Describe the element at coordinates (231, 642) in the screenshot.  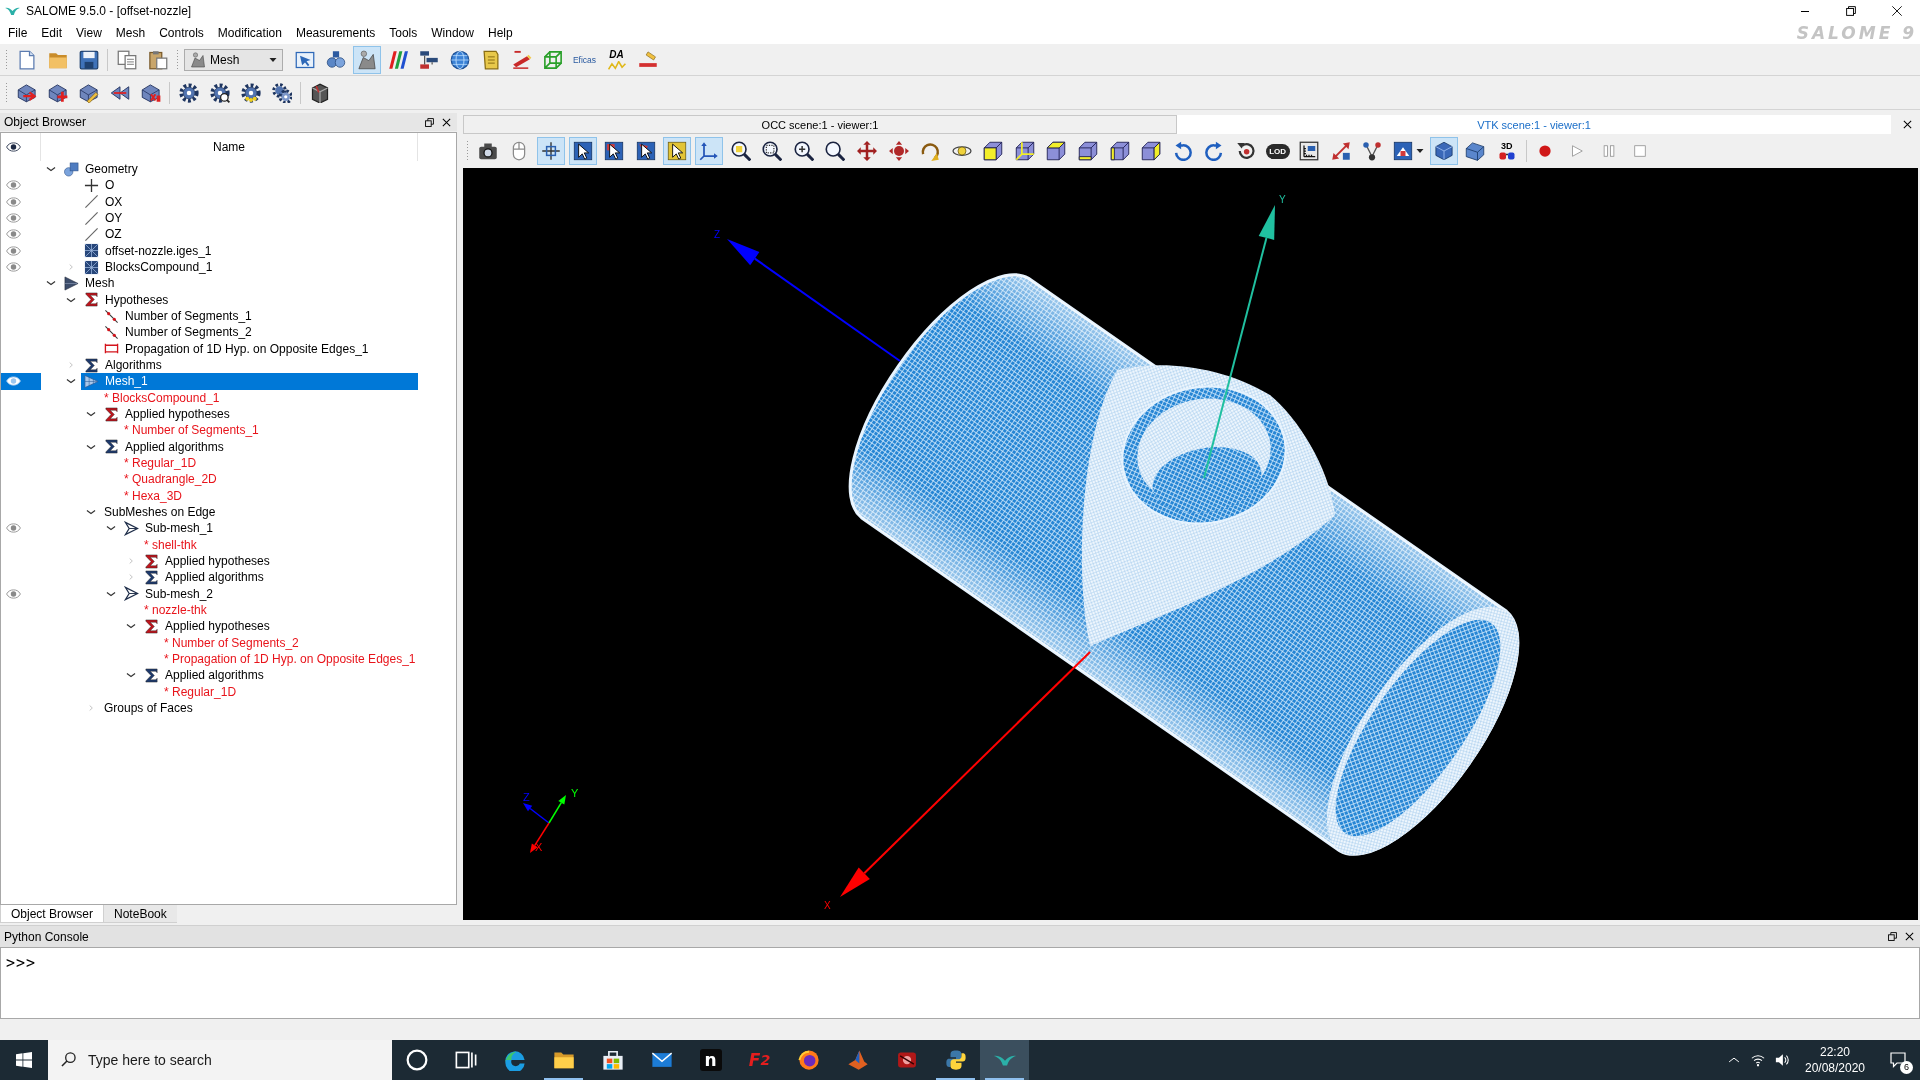
I see `tree-item: * Number of Segments_2` at that location.